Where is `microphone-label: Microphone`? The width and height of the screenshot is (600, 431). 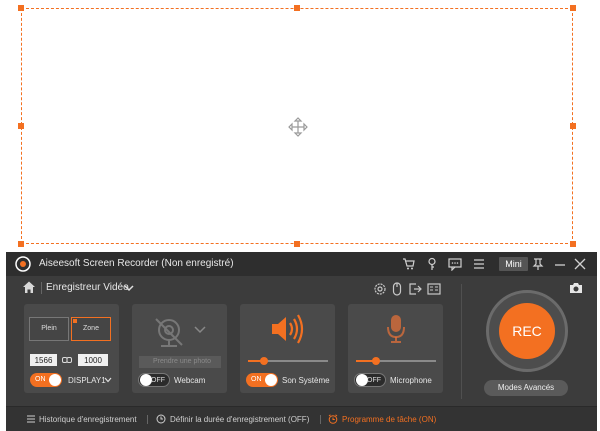
microphone-label: Microphone is located at coordinates (411, 380).